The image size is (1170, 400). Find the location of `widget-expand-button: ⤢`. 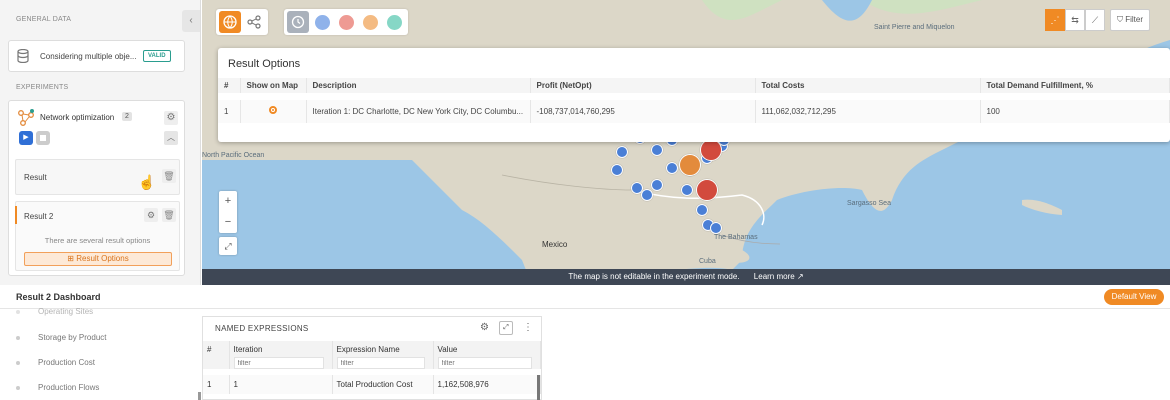

widget-expand-button: ⤢ is located at coordinates (506, 328).